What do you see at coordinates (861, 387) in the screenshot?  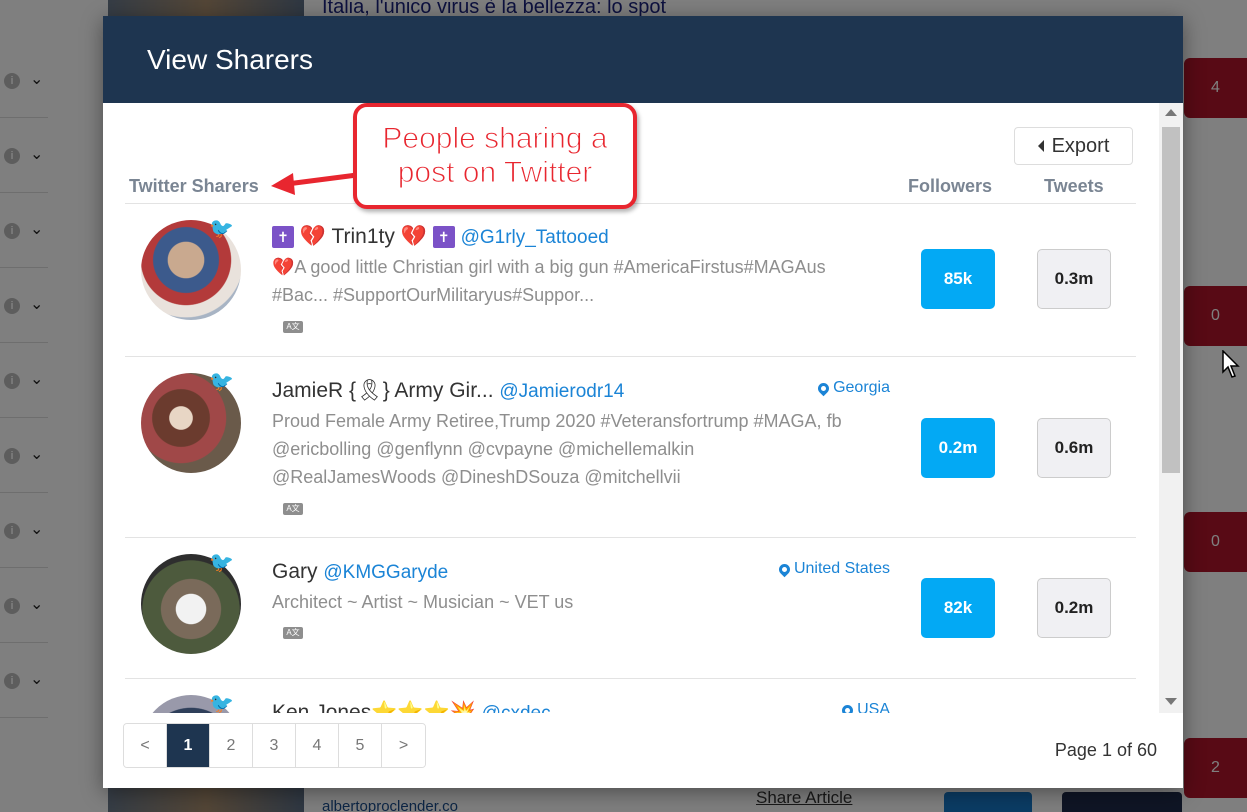 I see `location-label: Georgia` at bounding box center [861, 387].